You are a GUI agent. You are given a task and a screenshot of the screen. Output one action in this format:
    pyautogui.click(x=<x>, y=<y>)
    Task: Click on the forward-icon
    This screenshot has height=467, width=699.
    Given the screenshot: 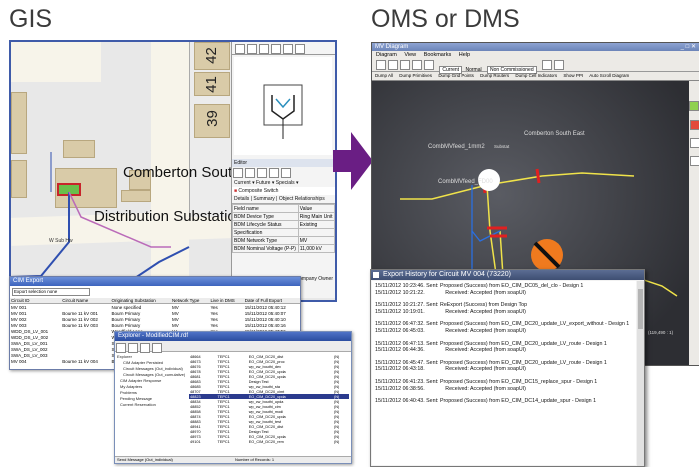 What is the action you would take?
    pyautogui.click(x=133, y=348)
    